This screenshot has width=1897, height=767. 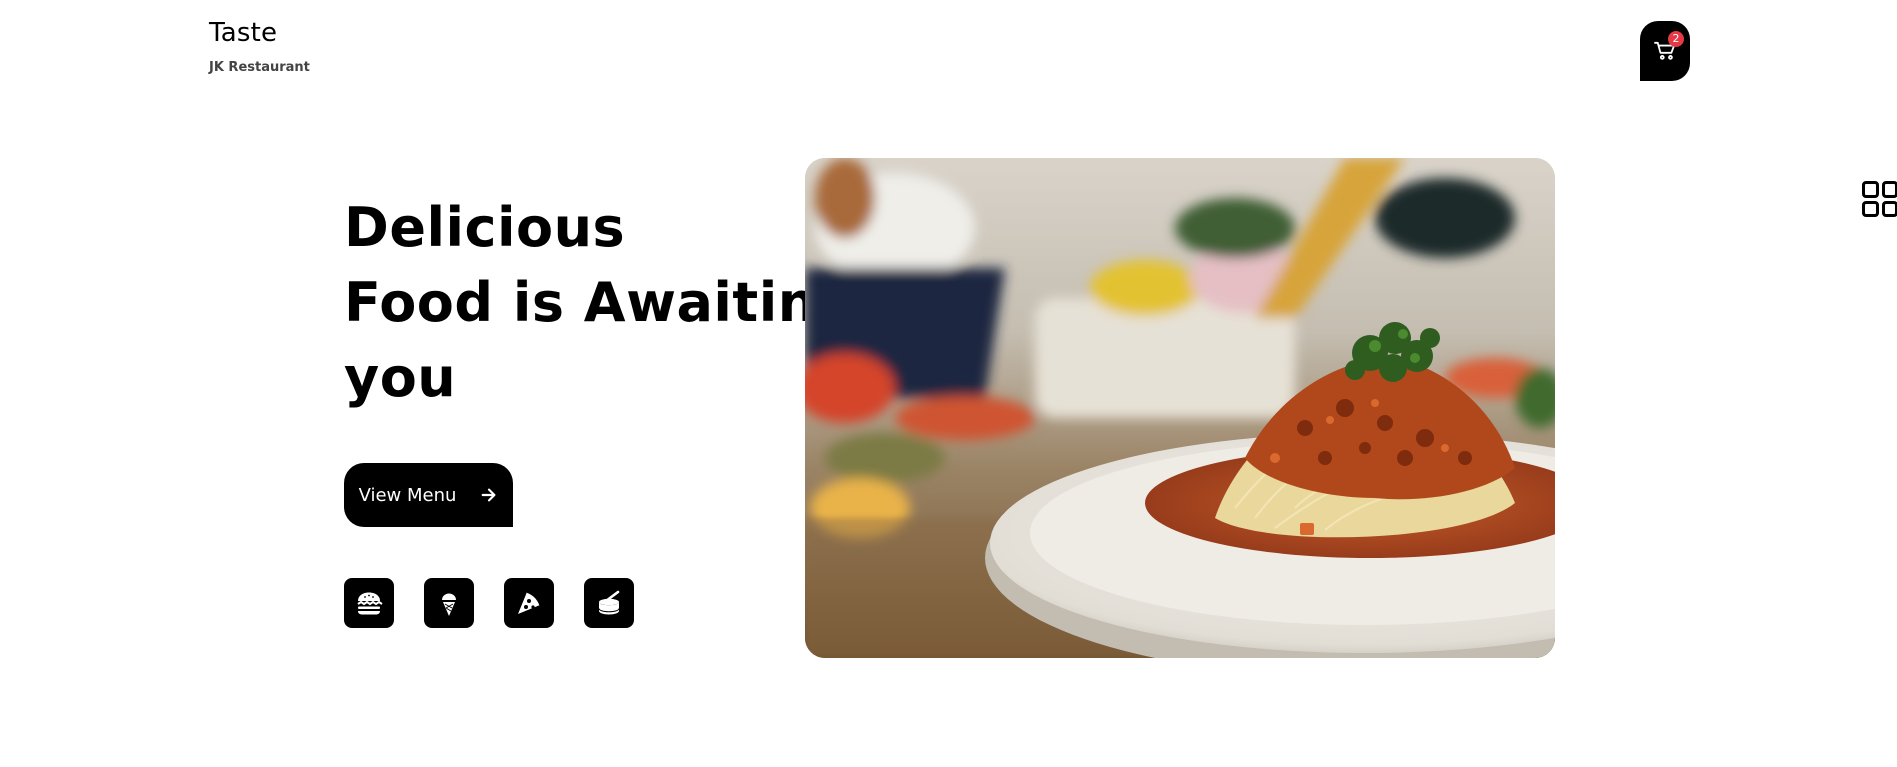 I want to click on category-pizza-button, so click(x=529, y=603).